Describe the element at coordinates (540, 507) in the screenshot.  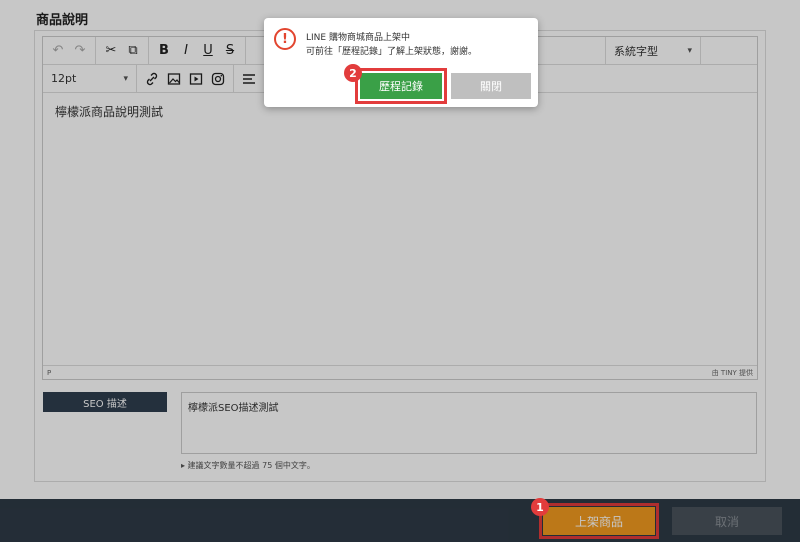
I see `step-badge-1: 1` at that location.